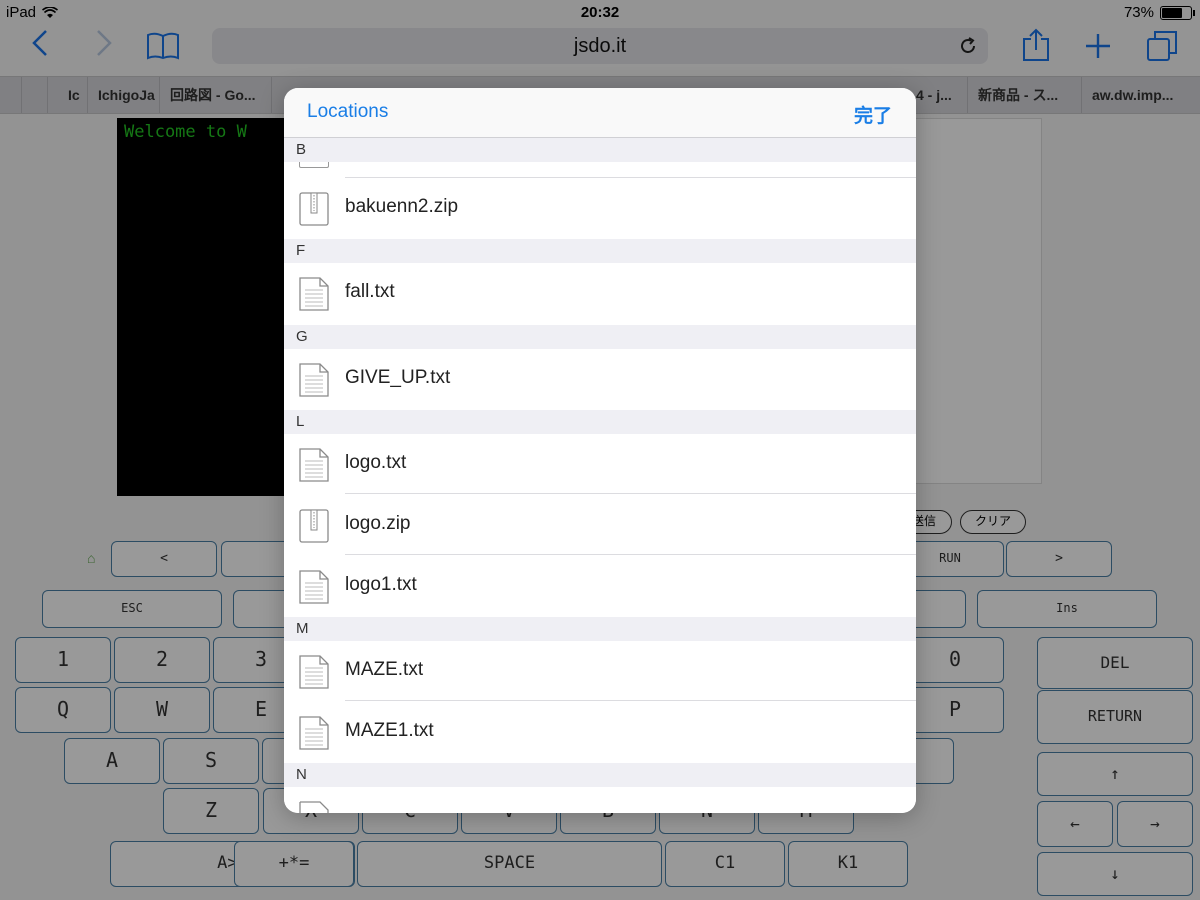 This screenshot has height=900, width=1200. I want to click on file-name: MAZE1.txt, so click(389, 730).